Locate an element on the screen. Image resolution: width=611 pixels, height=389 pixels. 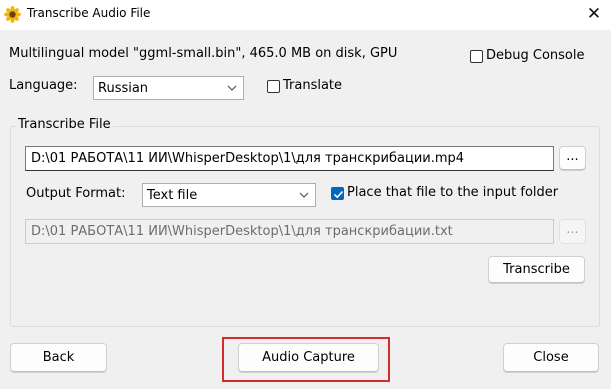
place-in-input-folder-checkbox is located at coordinates (337, 193).